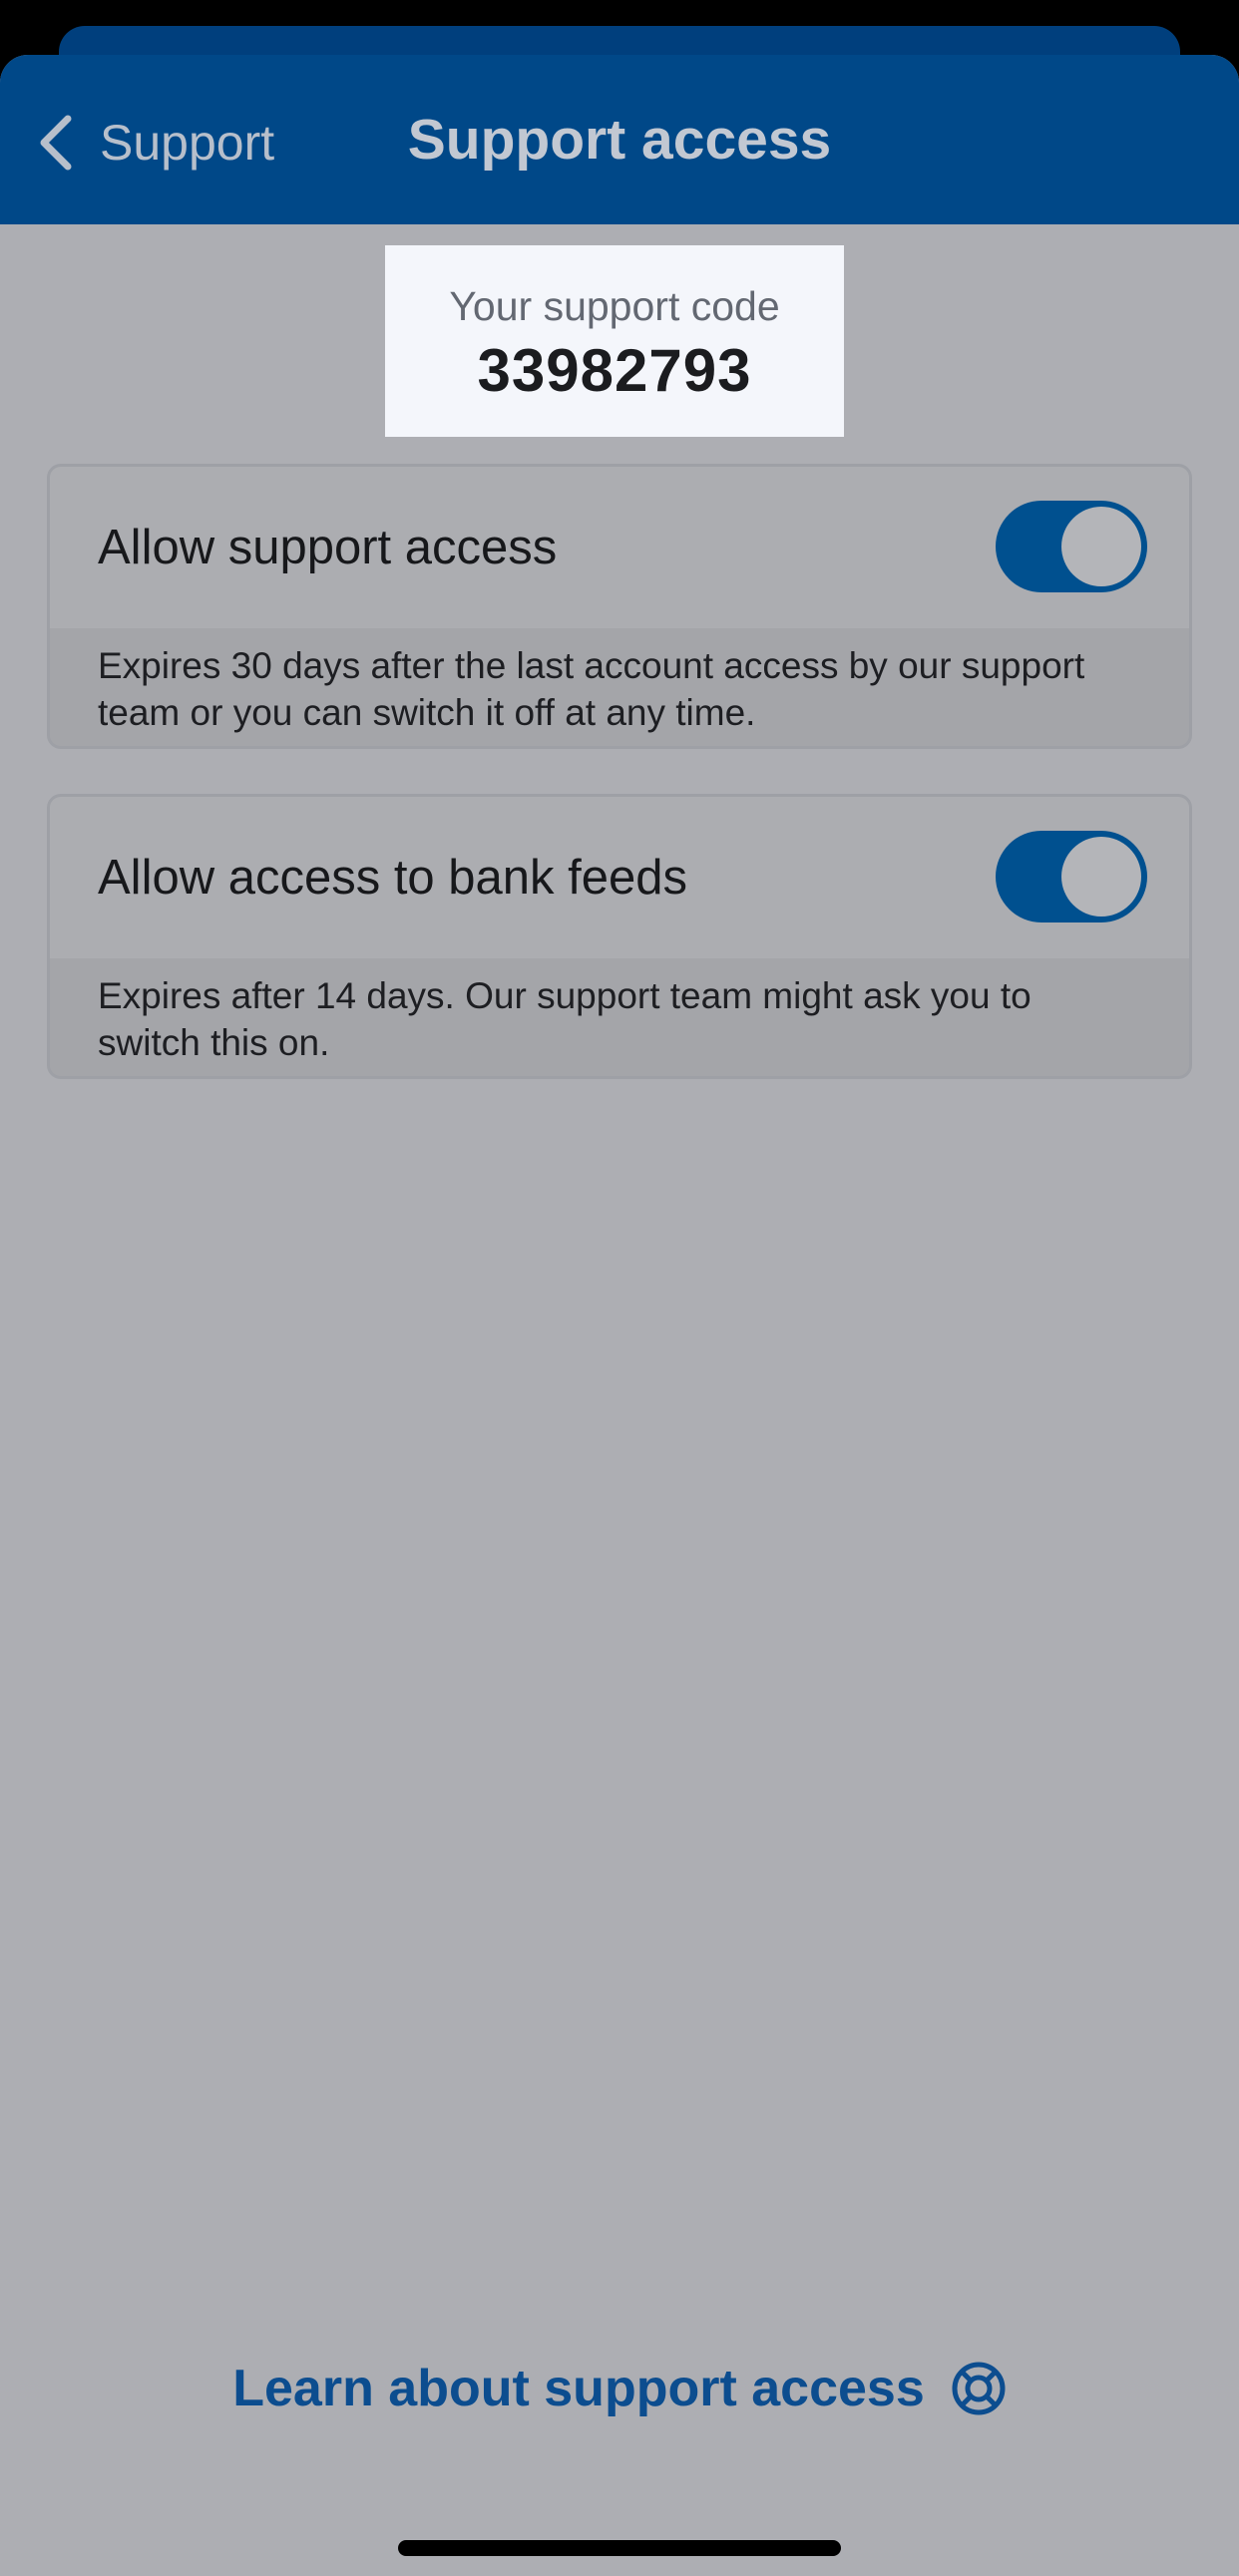 The width and height of the screenshot is (1239, 2576). I want to click on support-access-toggle, so click(1071, 546).